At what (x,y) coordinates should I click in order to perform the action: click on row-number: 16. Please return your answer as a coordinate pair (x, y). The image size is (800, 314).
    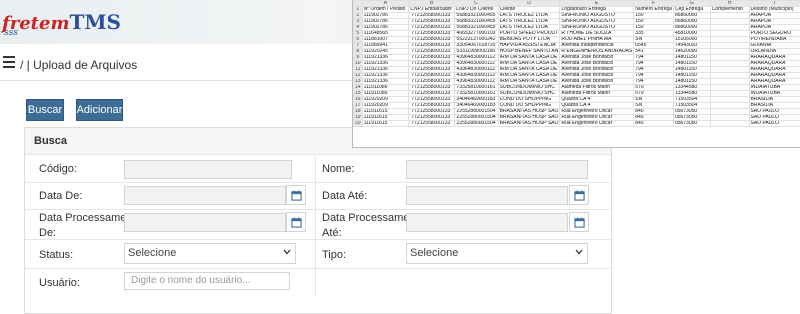
    Looking at the image, I should click on (358, 100).